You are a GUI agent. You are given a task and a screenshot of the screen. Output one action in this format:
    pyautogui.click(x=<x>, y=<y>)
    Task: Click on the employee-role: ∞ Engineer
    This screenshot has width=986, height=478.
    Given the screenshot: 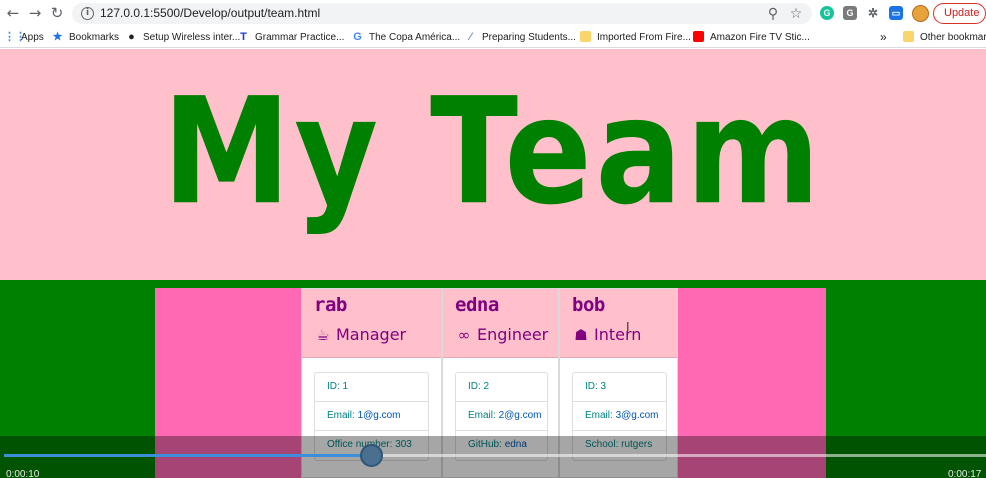 What is the action you would take?
    pyautogui.click(x=502, y=334)
    